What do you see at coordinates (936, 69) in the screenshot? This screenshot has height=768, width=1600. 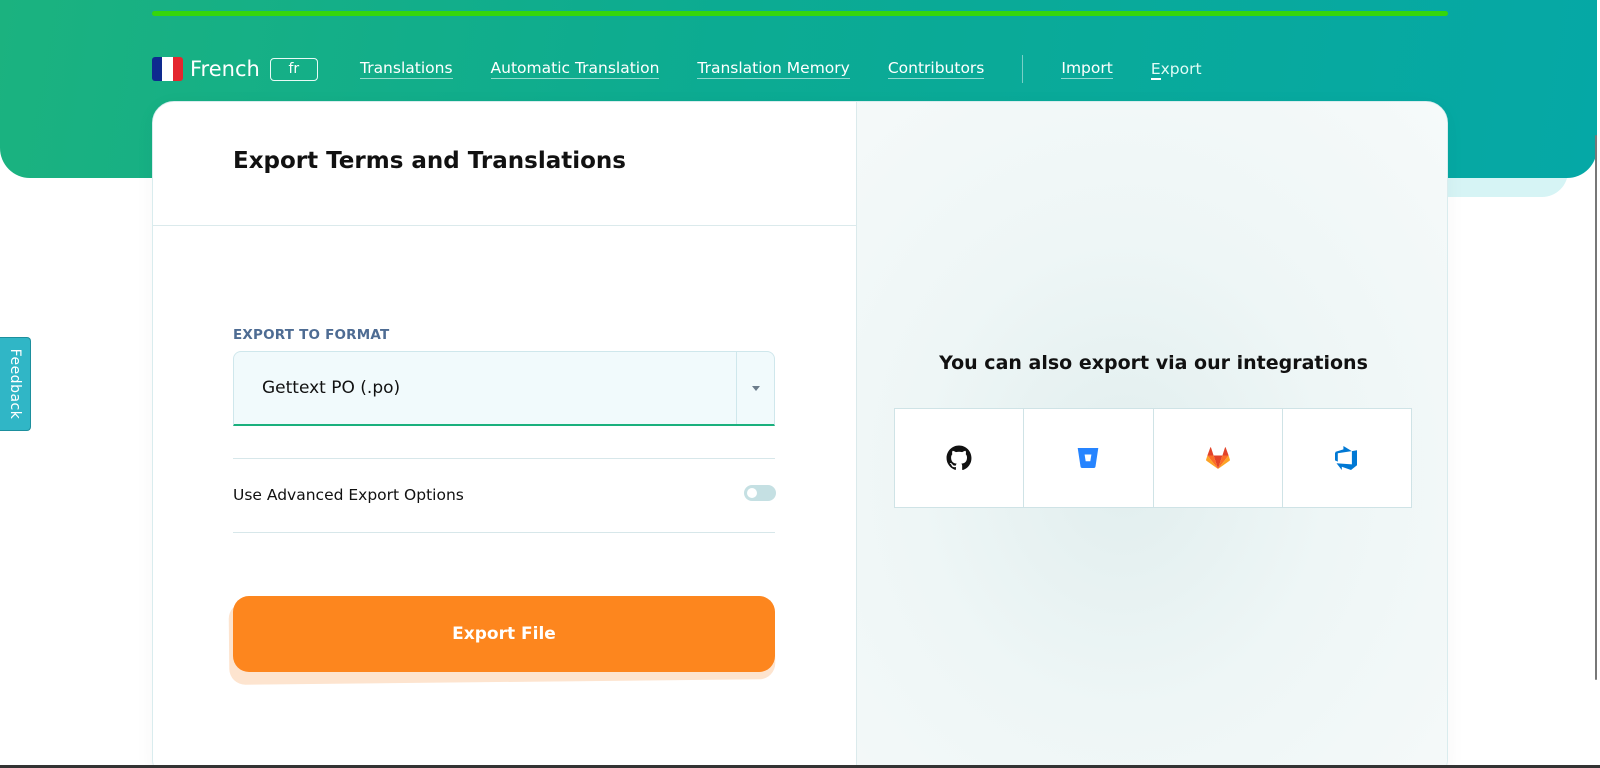 I see `nav-contributors: Contributors` at bounding box center [936, 69].